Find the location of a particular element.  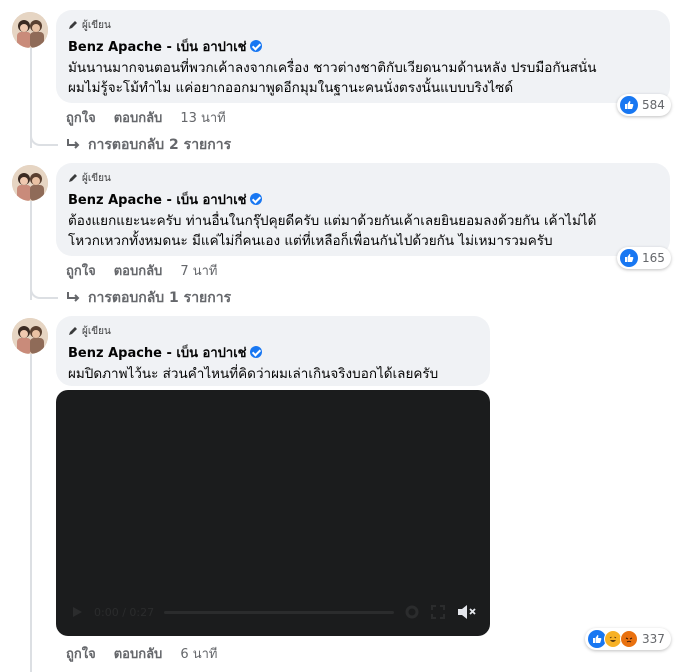

comment-time: 7 นาที is located at coordinates (198, 270).